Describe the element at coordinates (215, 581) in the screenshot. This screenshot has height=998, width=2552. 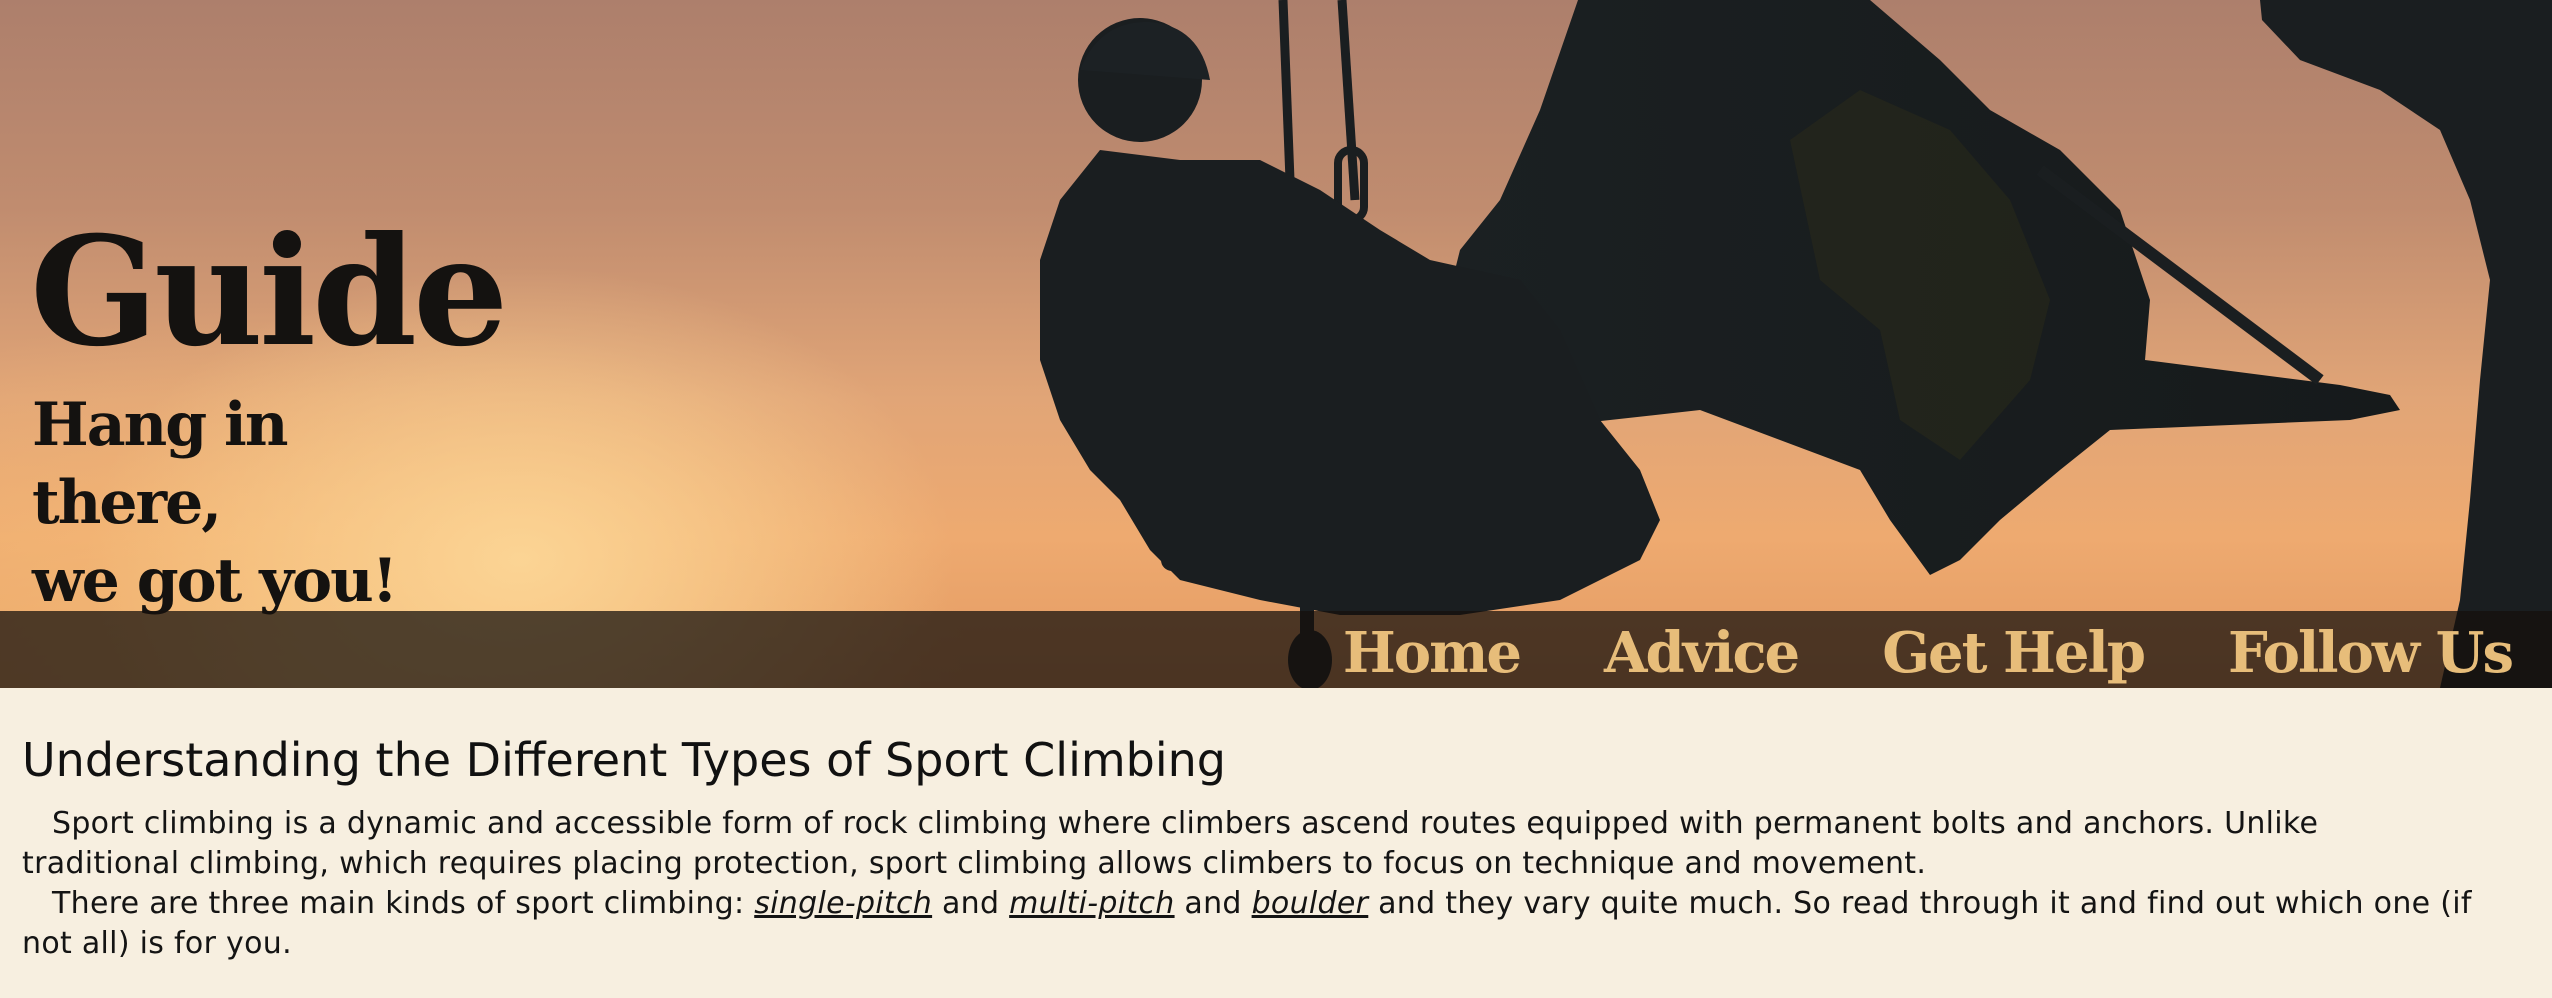
I see `tagline-line-2: we got you!` at that location.